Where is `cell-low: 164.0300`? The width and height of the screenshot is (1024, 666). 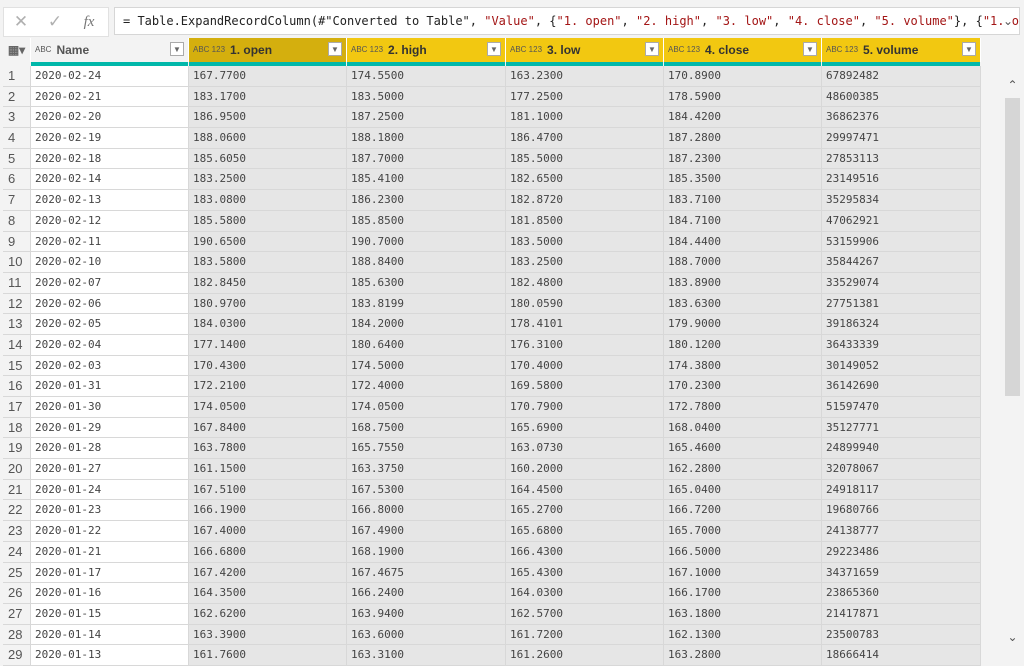
cell-low: 164.0300 is located at coordinates (585, 593).